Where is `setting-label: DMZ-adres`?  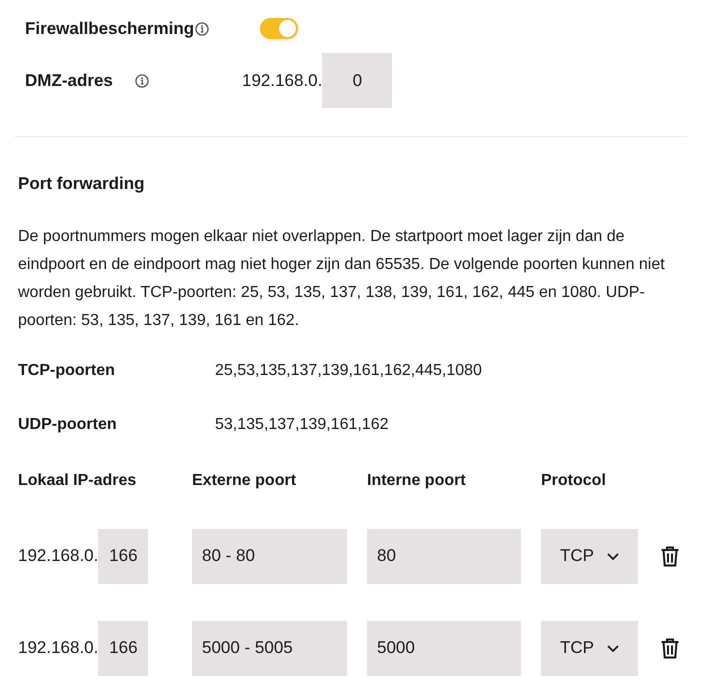
setting-label: DMZ-adres is located at coordinates (69, 81).